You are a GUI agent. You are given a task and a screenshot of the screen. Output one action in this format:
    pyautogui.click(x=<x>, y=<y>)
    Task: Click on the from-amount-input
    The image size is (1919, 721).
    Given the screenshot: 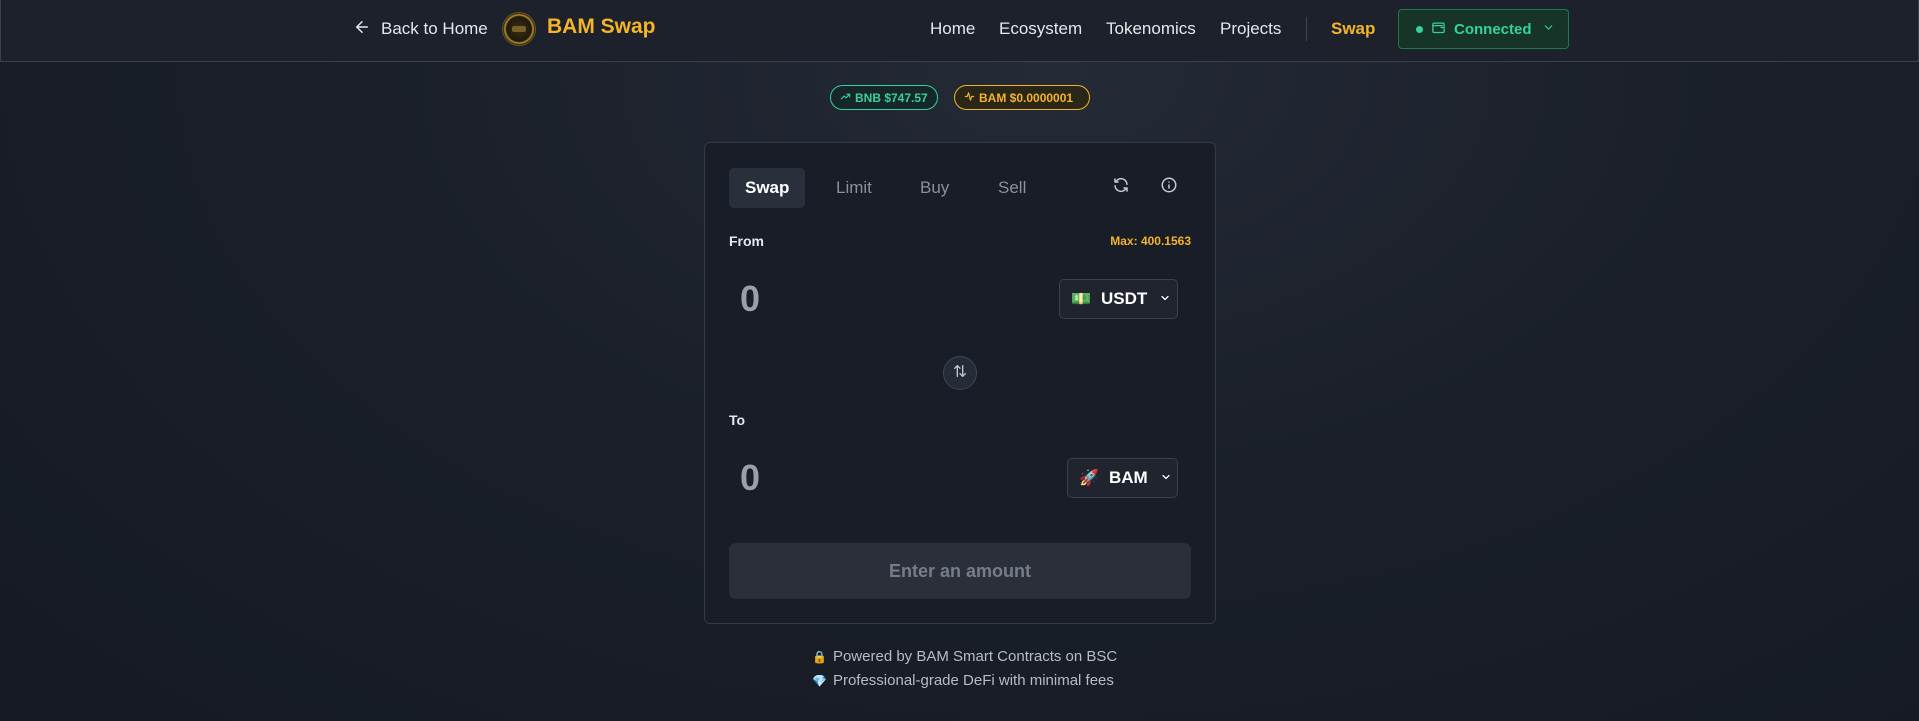 What is the action you would take?
    pyautogui.click(x=860, y=299)
    